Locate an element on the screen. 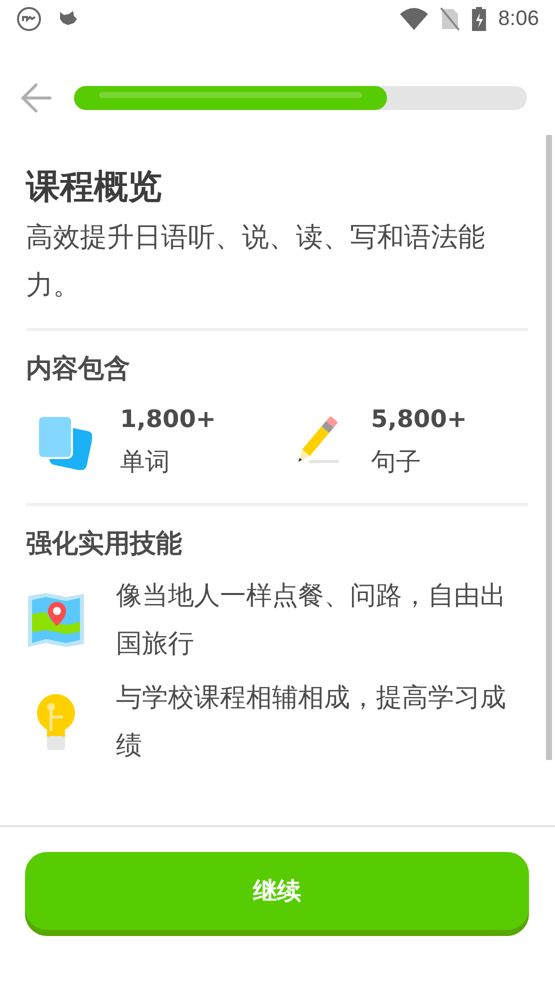 This screenshot has height=983, width=555. section-heading: 强化实用技能 is located at coordinates (104, 544).